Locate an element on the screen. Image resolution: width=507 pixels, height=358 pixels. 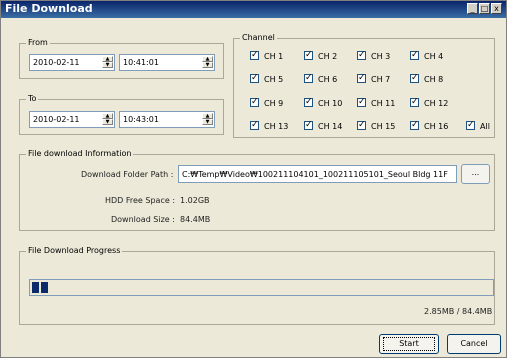
folder-path-label: Download Folder Path : is located at coordinates (127, 174).